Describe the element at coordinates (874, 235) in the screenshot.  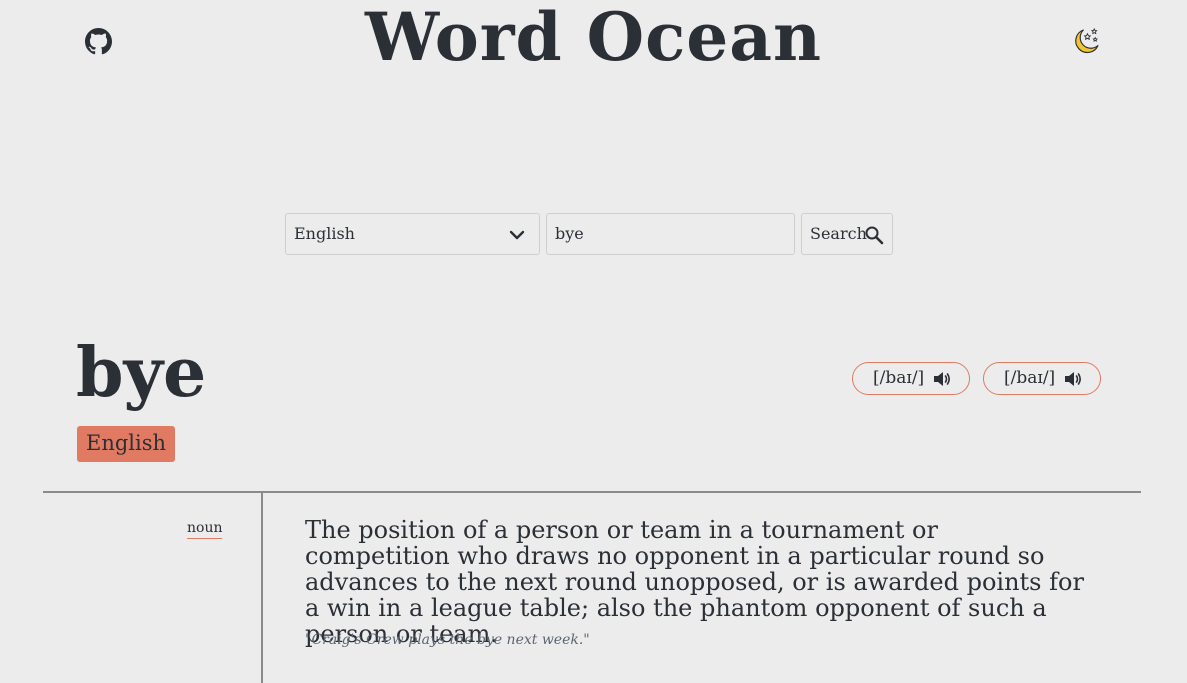
I see `search-icon` at that location.